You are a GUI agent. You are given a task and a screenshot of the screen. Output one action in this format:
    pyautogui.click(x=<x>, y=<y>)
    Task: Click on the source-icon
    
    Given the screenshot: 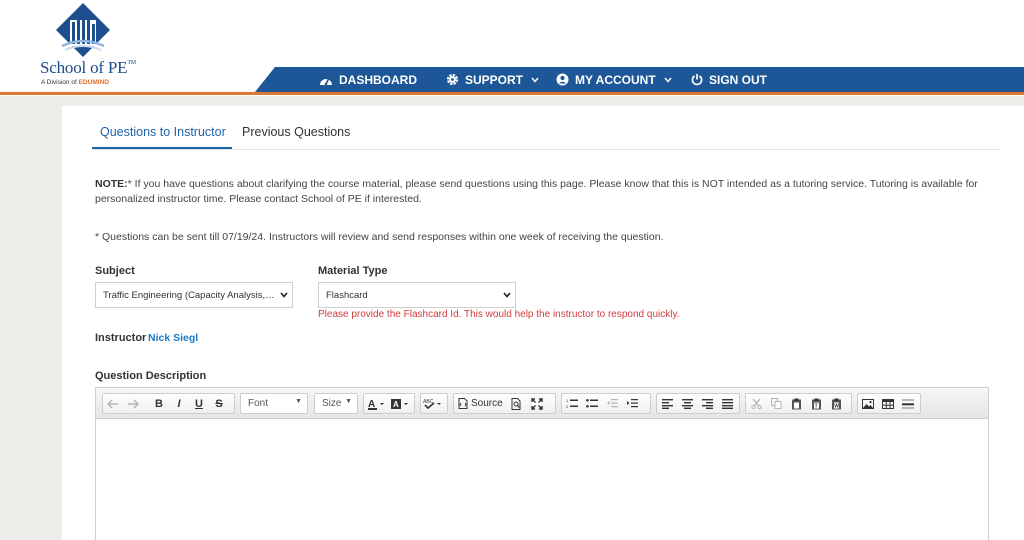 What is the action you would take?
    pyautogui.click(x=463, y=403)
    